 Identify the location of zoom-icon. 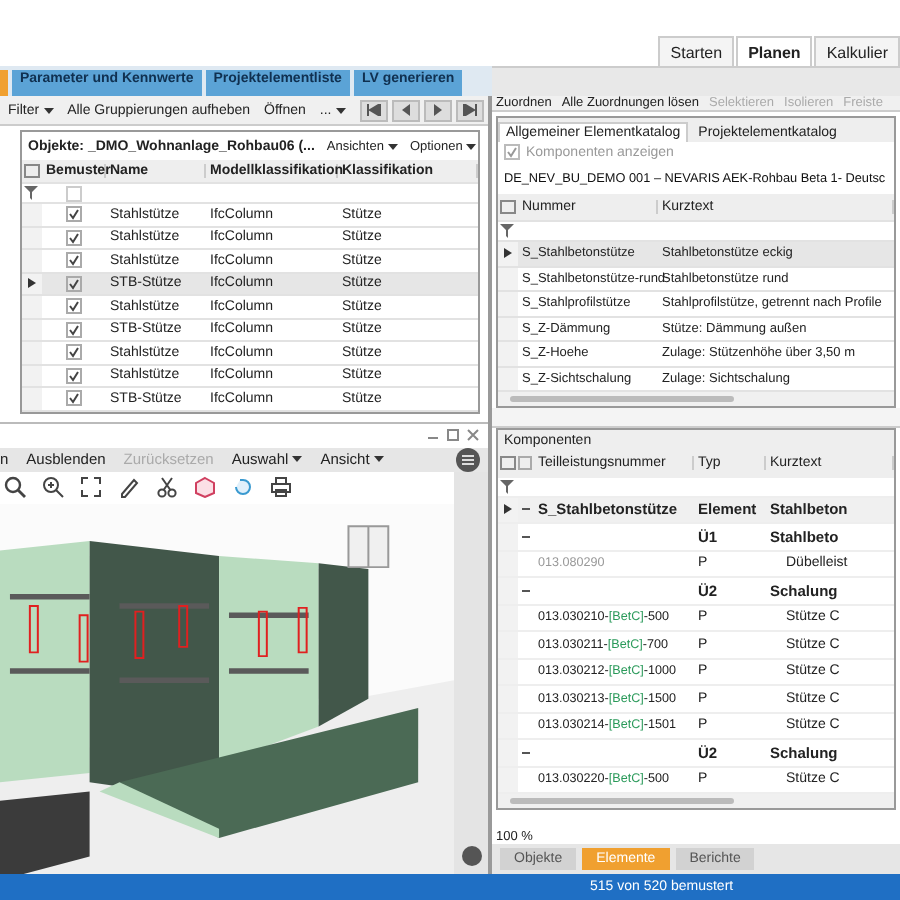
(53, 487).